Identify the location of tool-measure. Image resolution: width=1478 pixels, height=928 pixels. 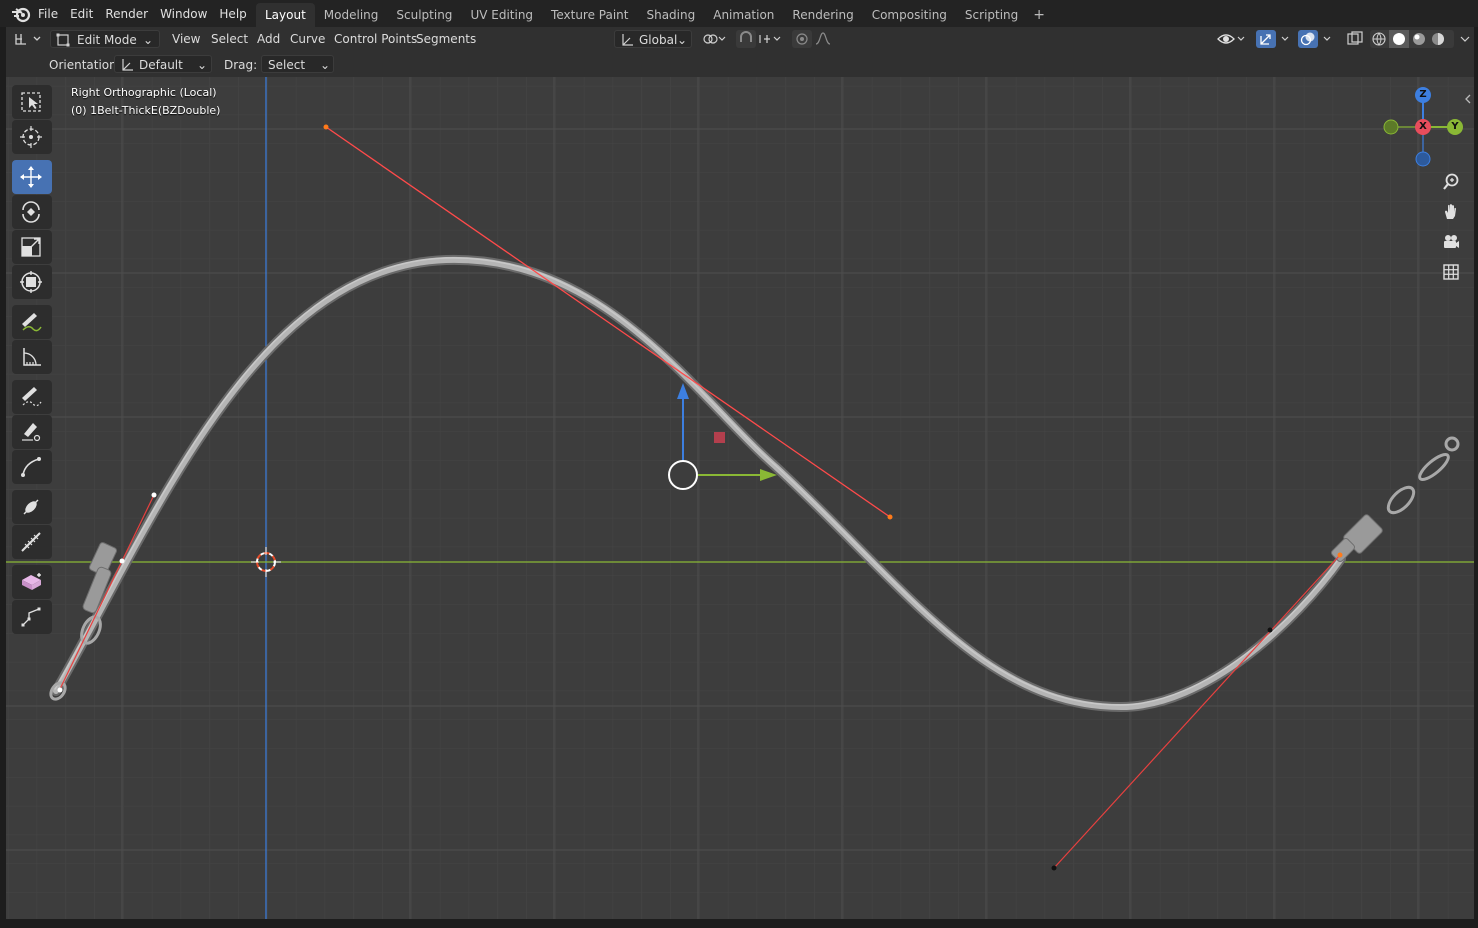
(32, 357).